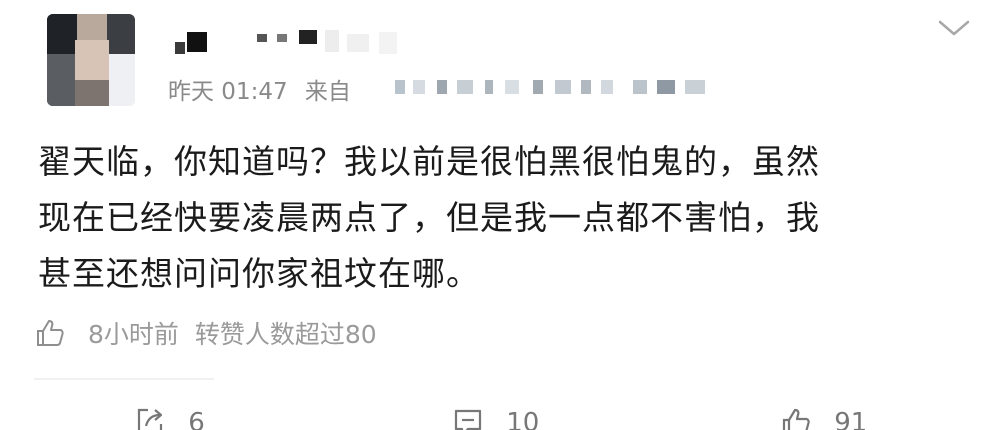 Image resolution: width=1000 pixels, height=430 pixels. Describe the element at coordinates (429, 217) in the screenshot. I see `post-content-line: 现在已经快要凌晨两点了，但是我一点都不害怕，我` at that location.